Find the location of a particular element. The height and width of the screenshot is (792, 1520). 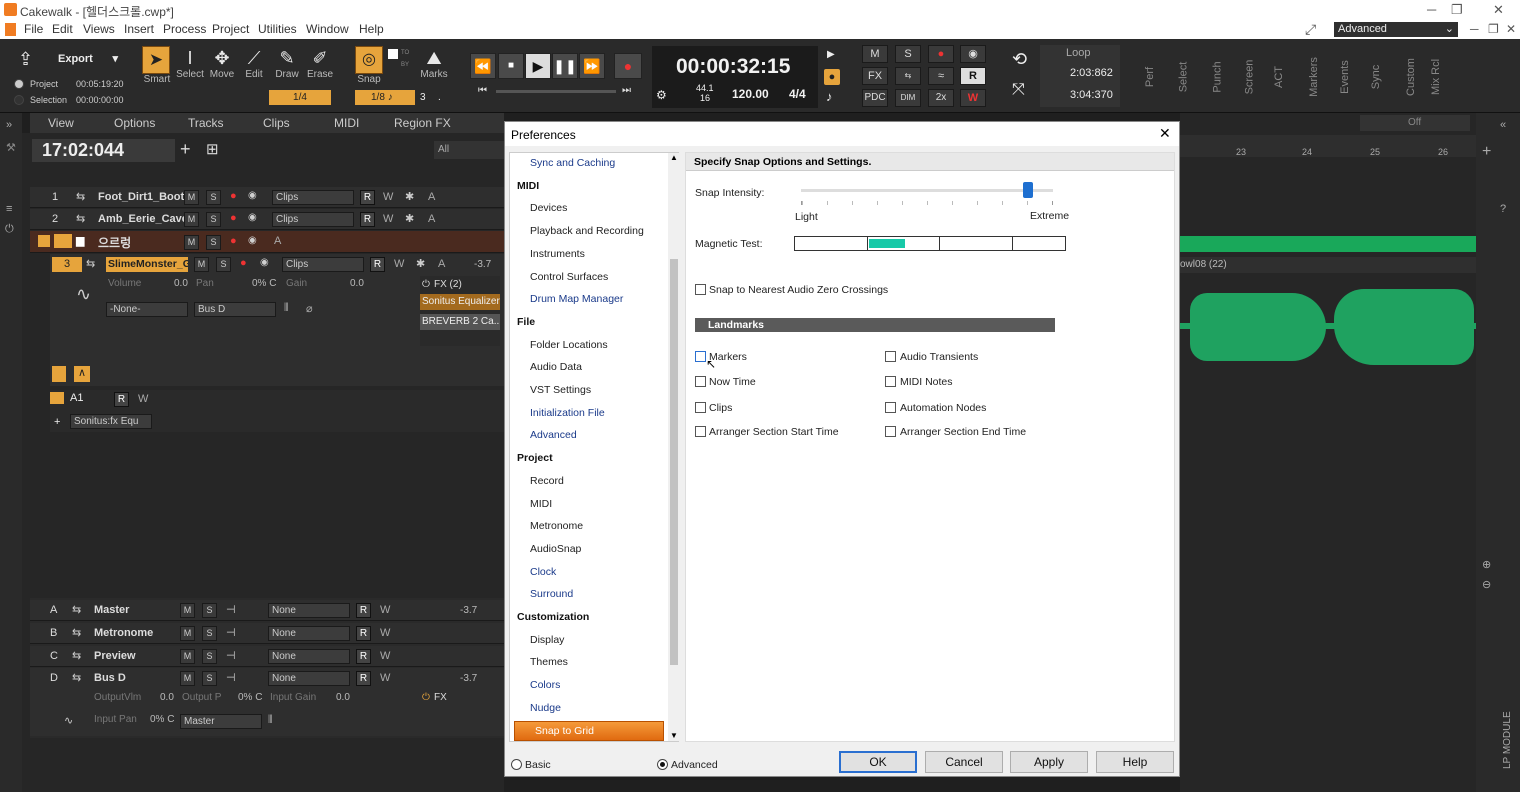

double-button: 2x is located at coordinates (941, 98).